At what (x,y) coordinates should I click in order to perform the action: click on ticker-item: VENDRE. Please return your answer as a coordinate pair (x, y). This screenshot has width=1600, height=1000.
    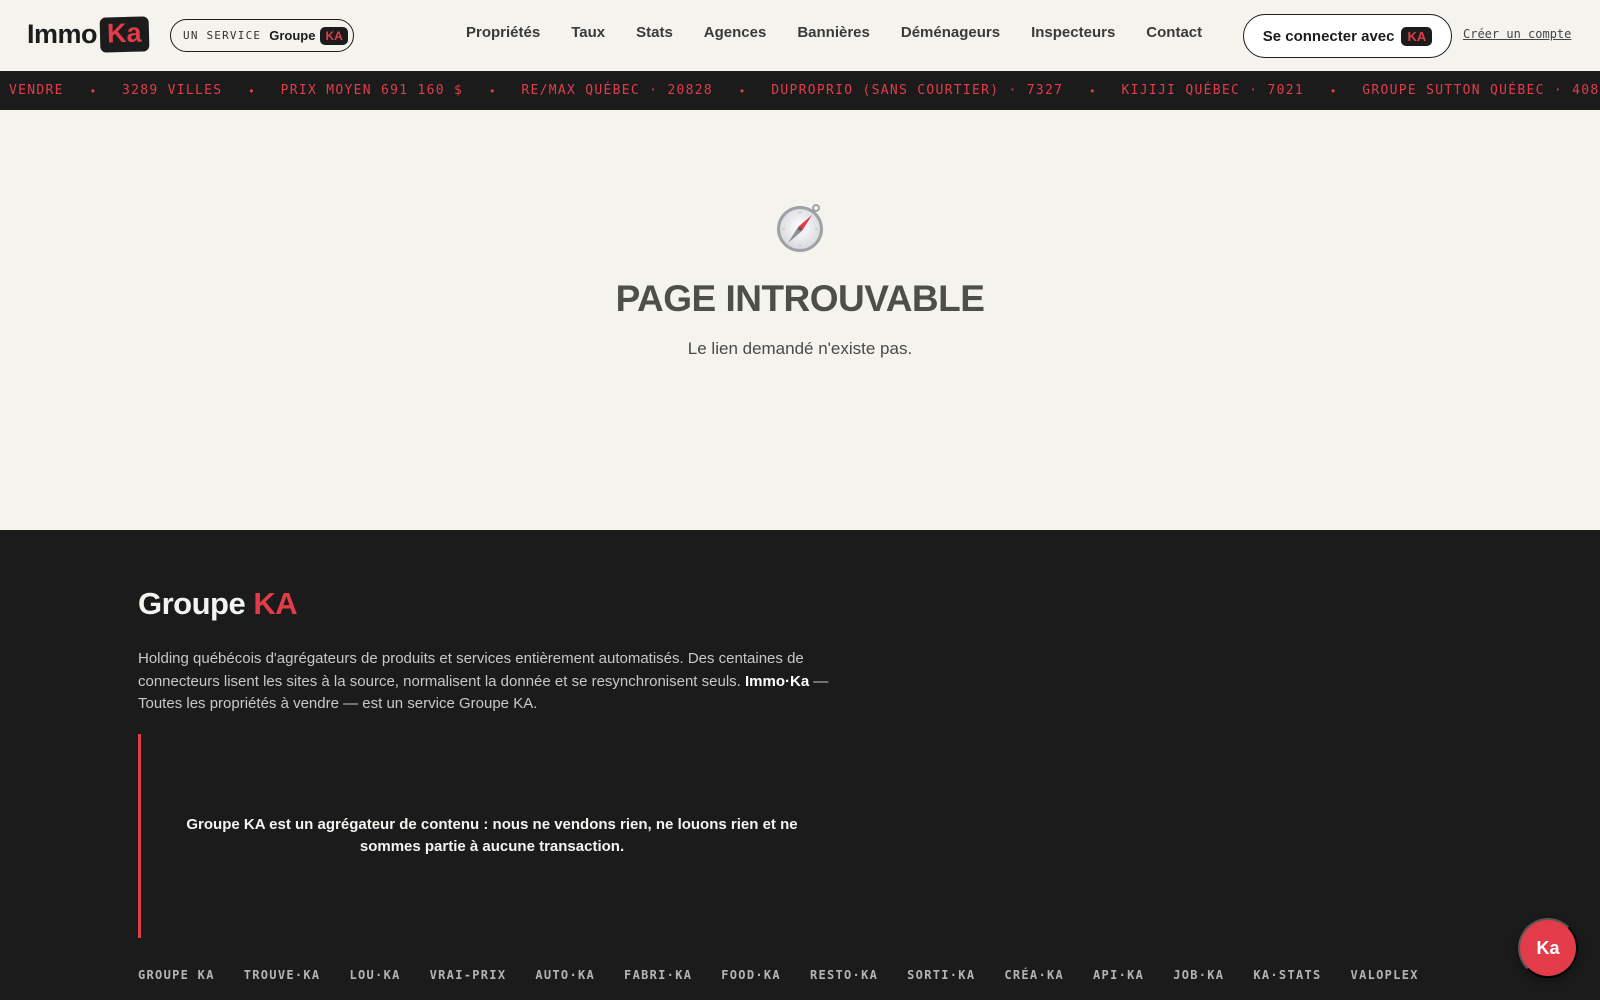
    Looking at the image, I should click on (36, 90).